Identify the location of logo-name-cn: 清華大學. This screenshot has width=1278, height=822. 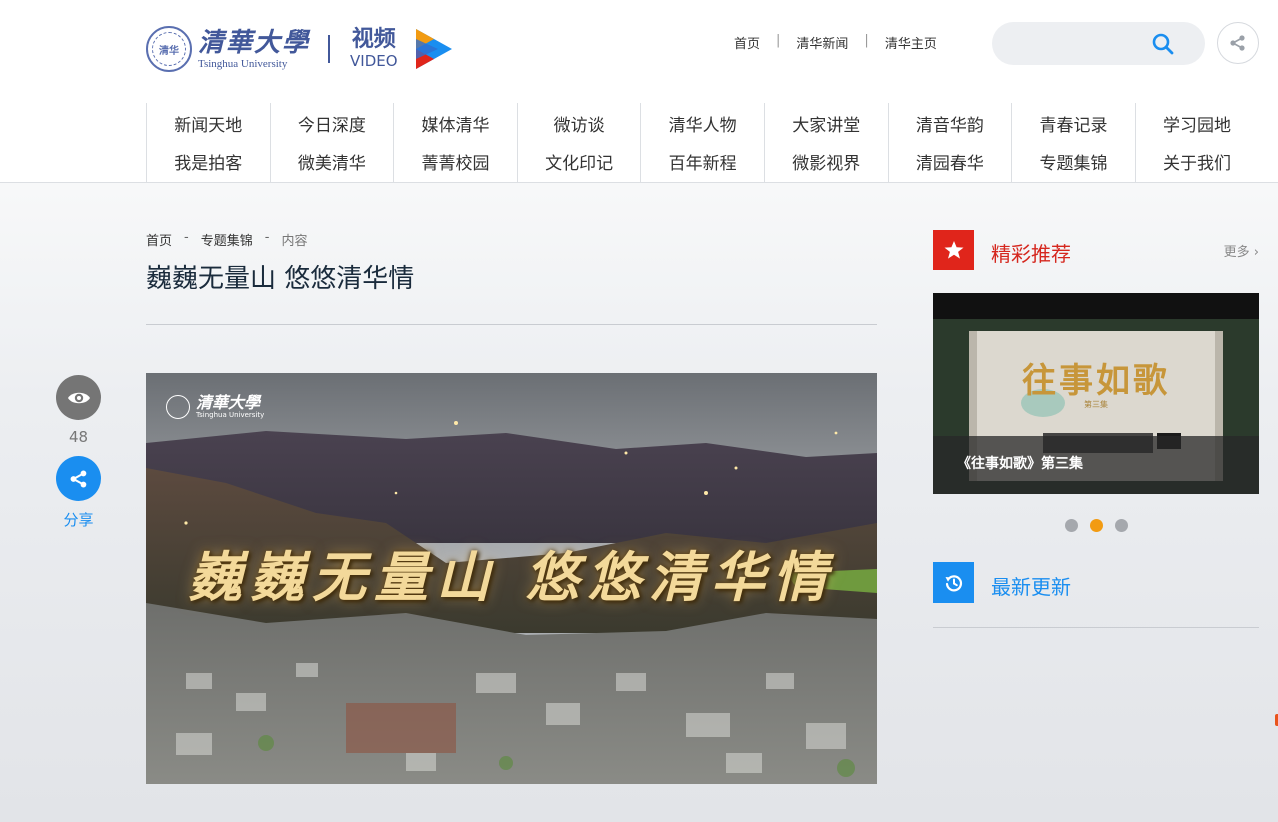
(254, 43).